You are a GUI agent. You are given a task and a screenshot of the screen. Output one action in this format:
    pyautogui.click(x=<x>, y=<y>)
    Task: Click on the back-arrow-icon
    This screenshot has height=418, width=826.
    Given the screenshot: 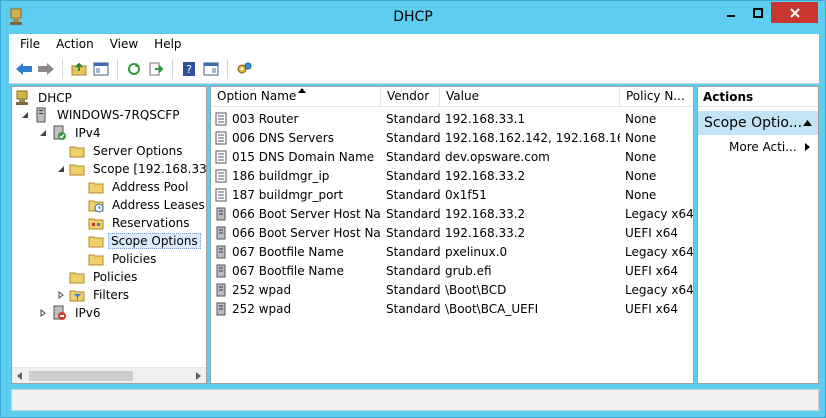 What is the action you would take?
    pyautogui.click(x=24, y=68)
    